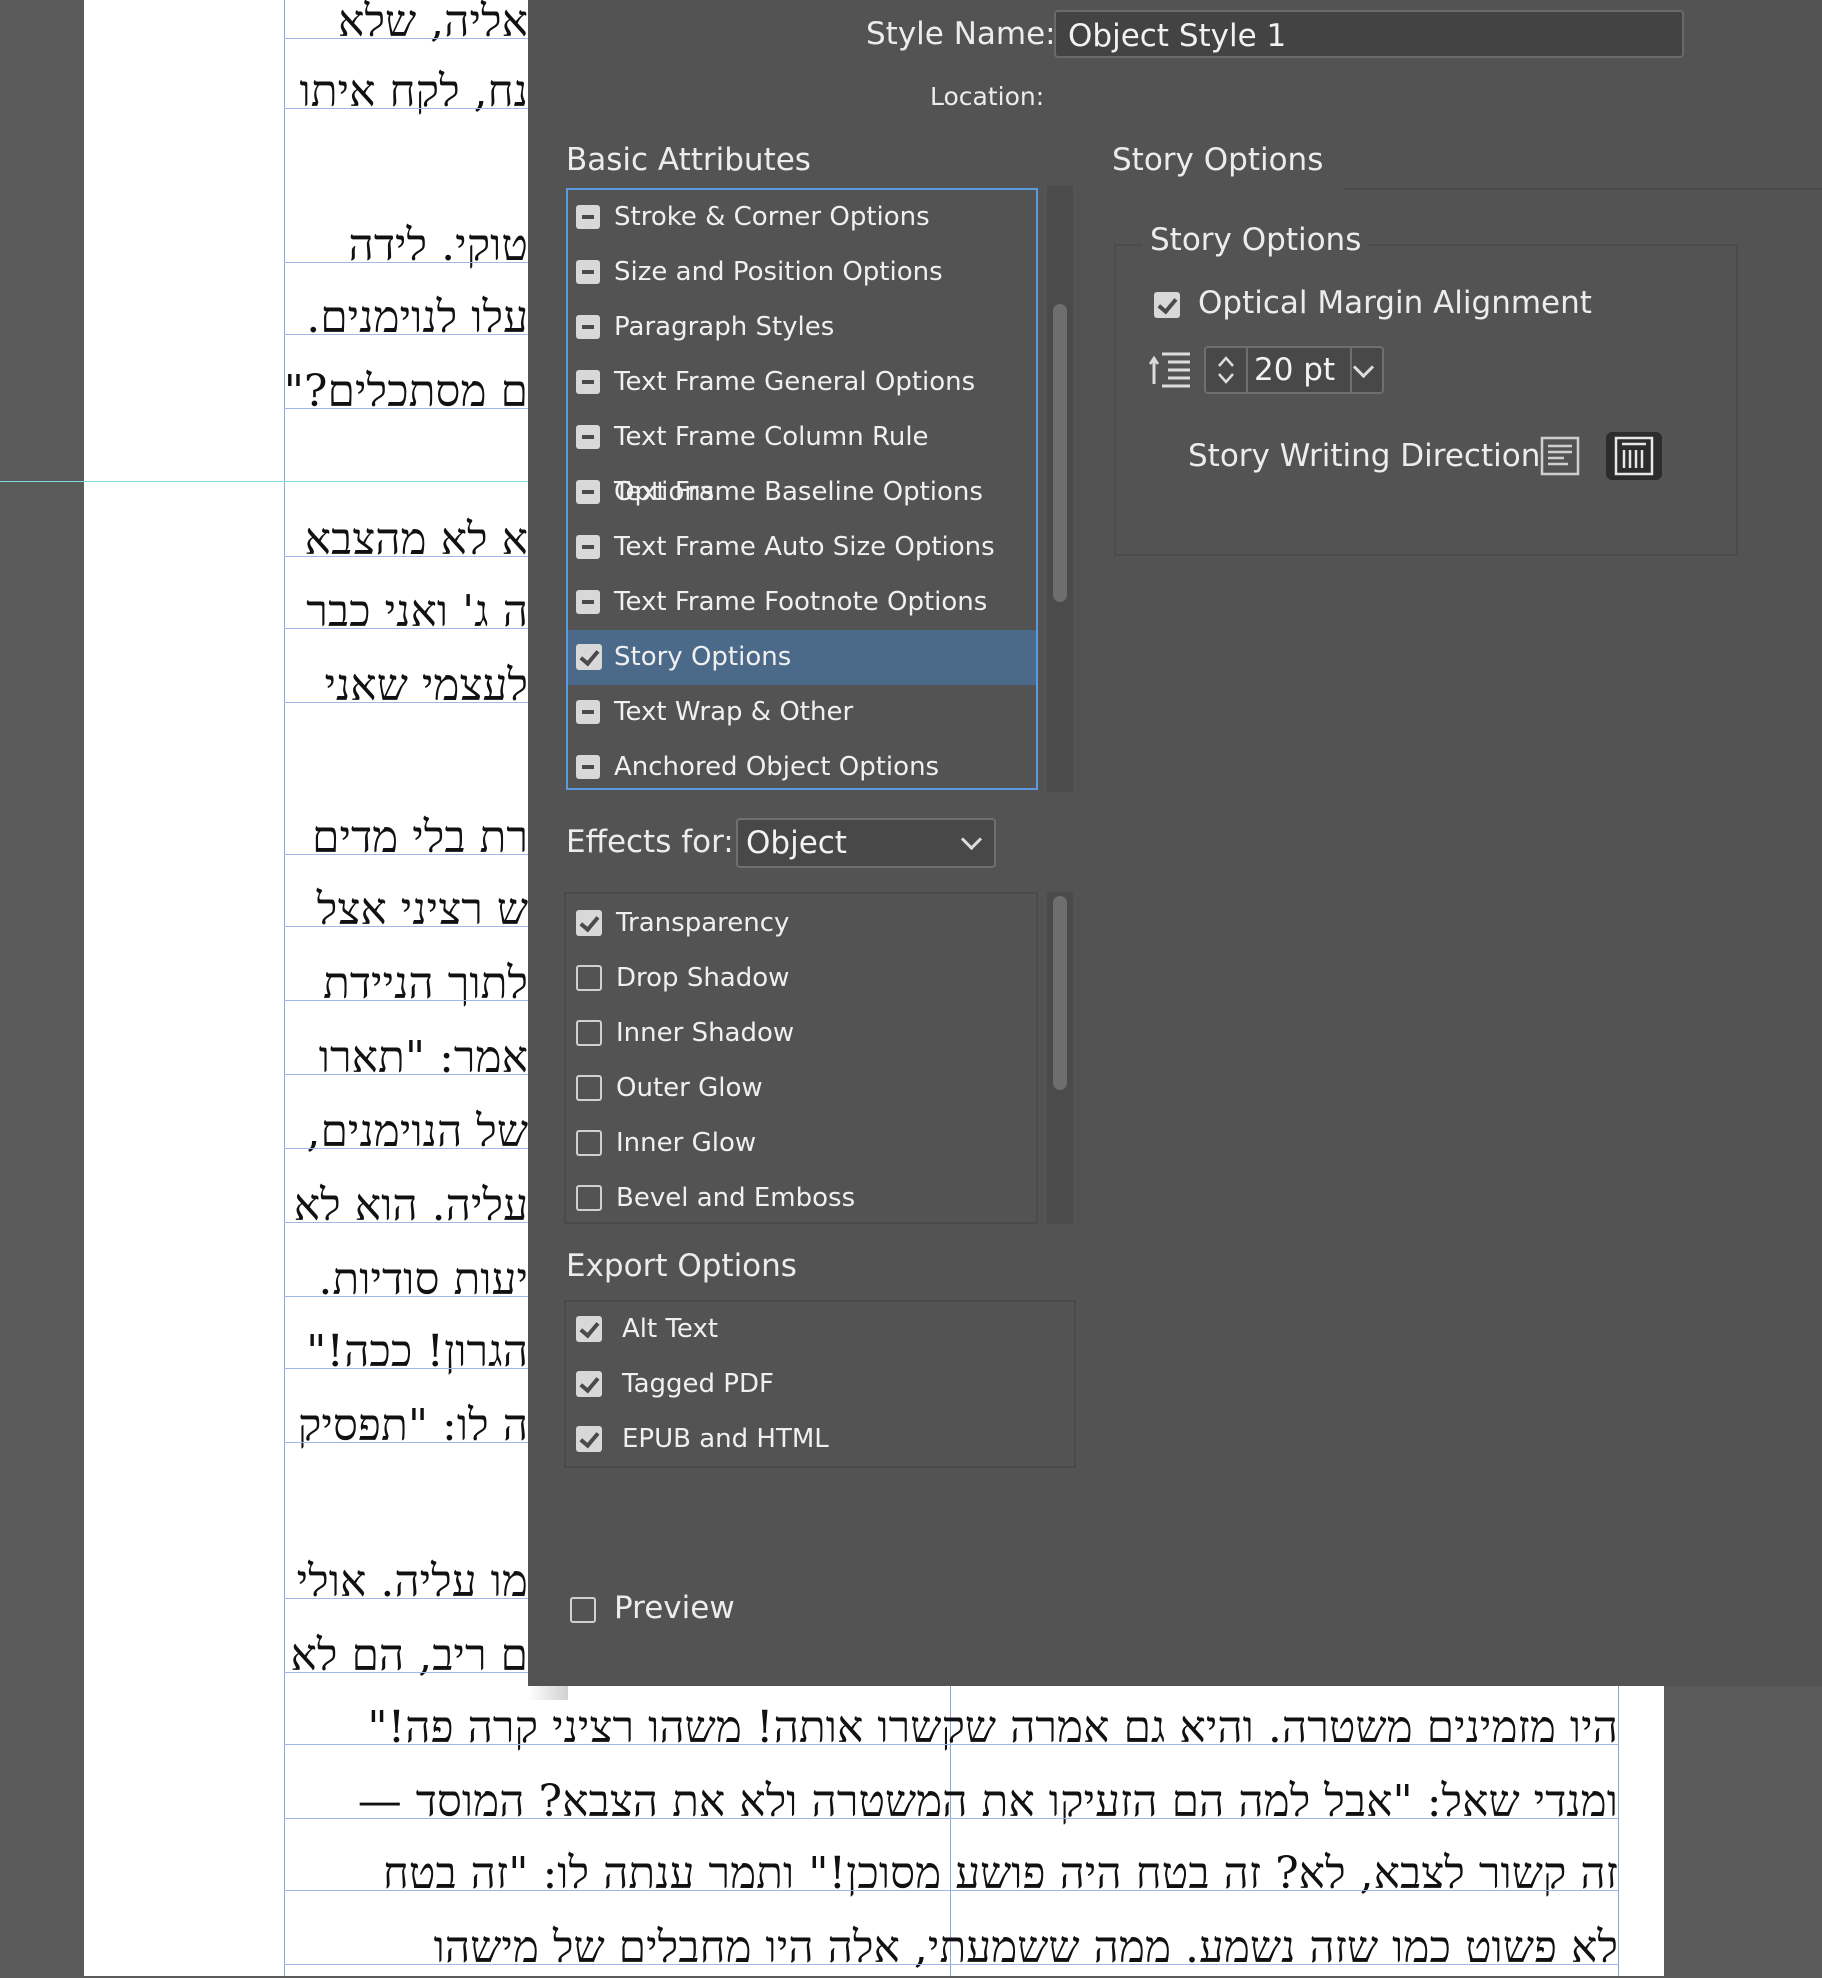 The height and width of the screenshot is (1978, 1822). What do you see at coordinates (795, 382) in the screenshot?
I see `basic-attribute-label: Text Frame General Options` at bounding box center [795, 382].